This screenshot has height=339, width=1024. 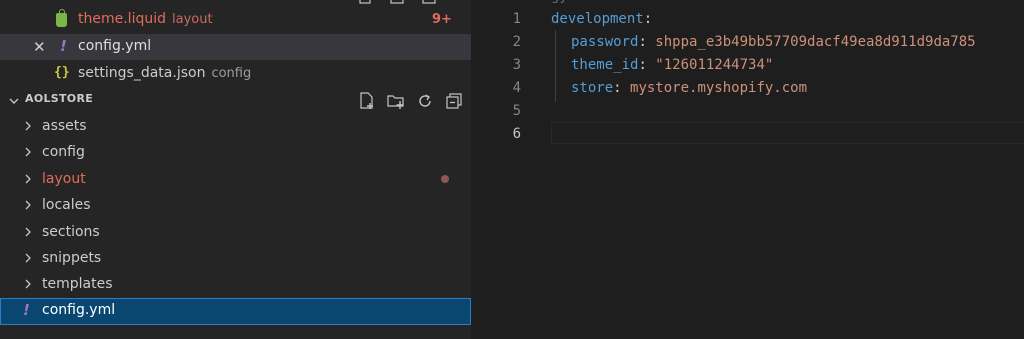 I want to click on collapse-all-icon, so click(x=454, y=101).